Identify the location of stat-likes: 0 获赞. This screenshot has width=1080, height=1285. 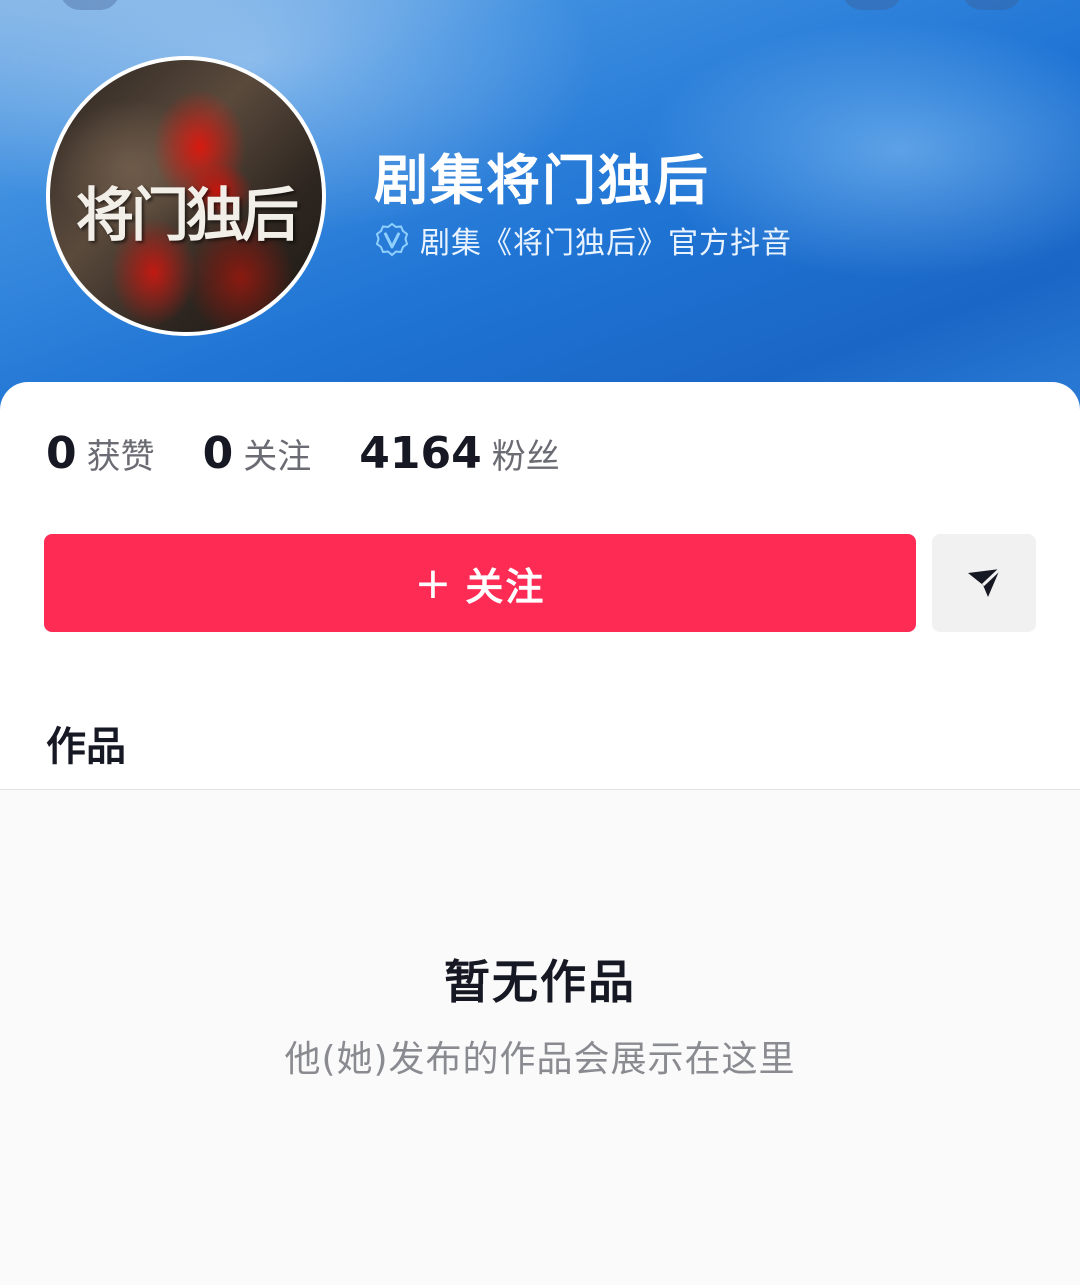
(100, 453).